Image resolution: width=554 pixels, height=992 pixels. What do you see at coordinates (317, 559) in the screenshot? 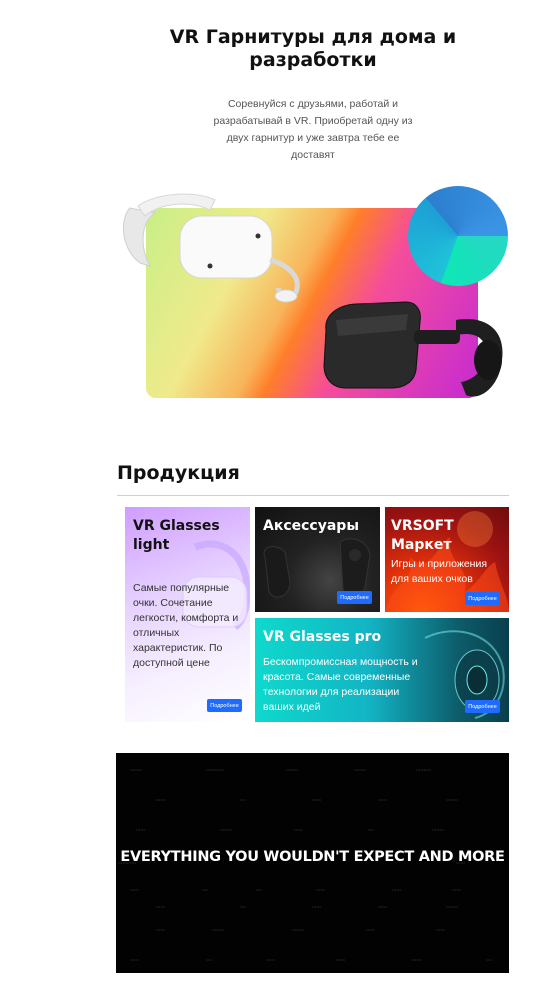
I see `product-card-accessories: Аксессуары Подробнее` at bounding box center [317, 559].